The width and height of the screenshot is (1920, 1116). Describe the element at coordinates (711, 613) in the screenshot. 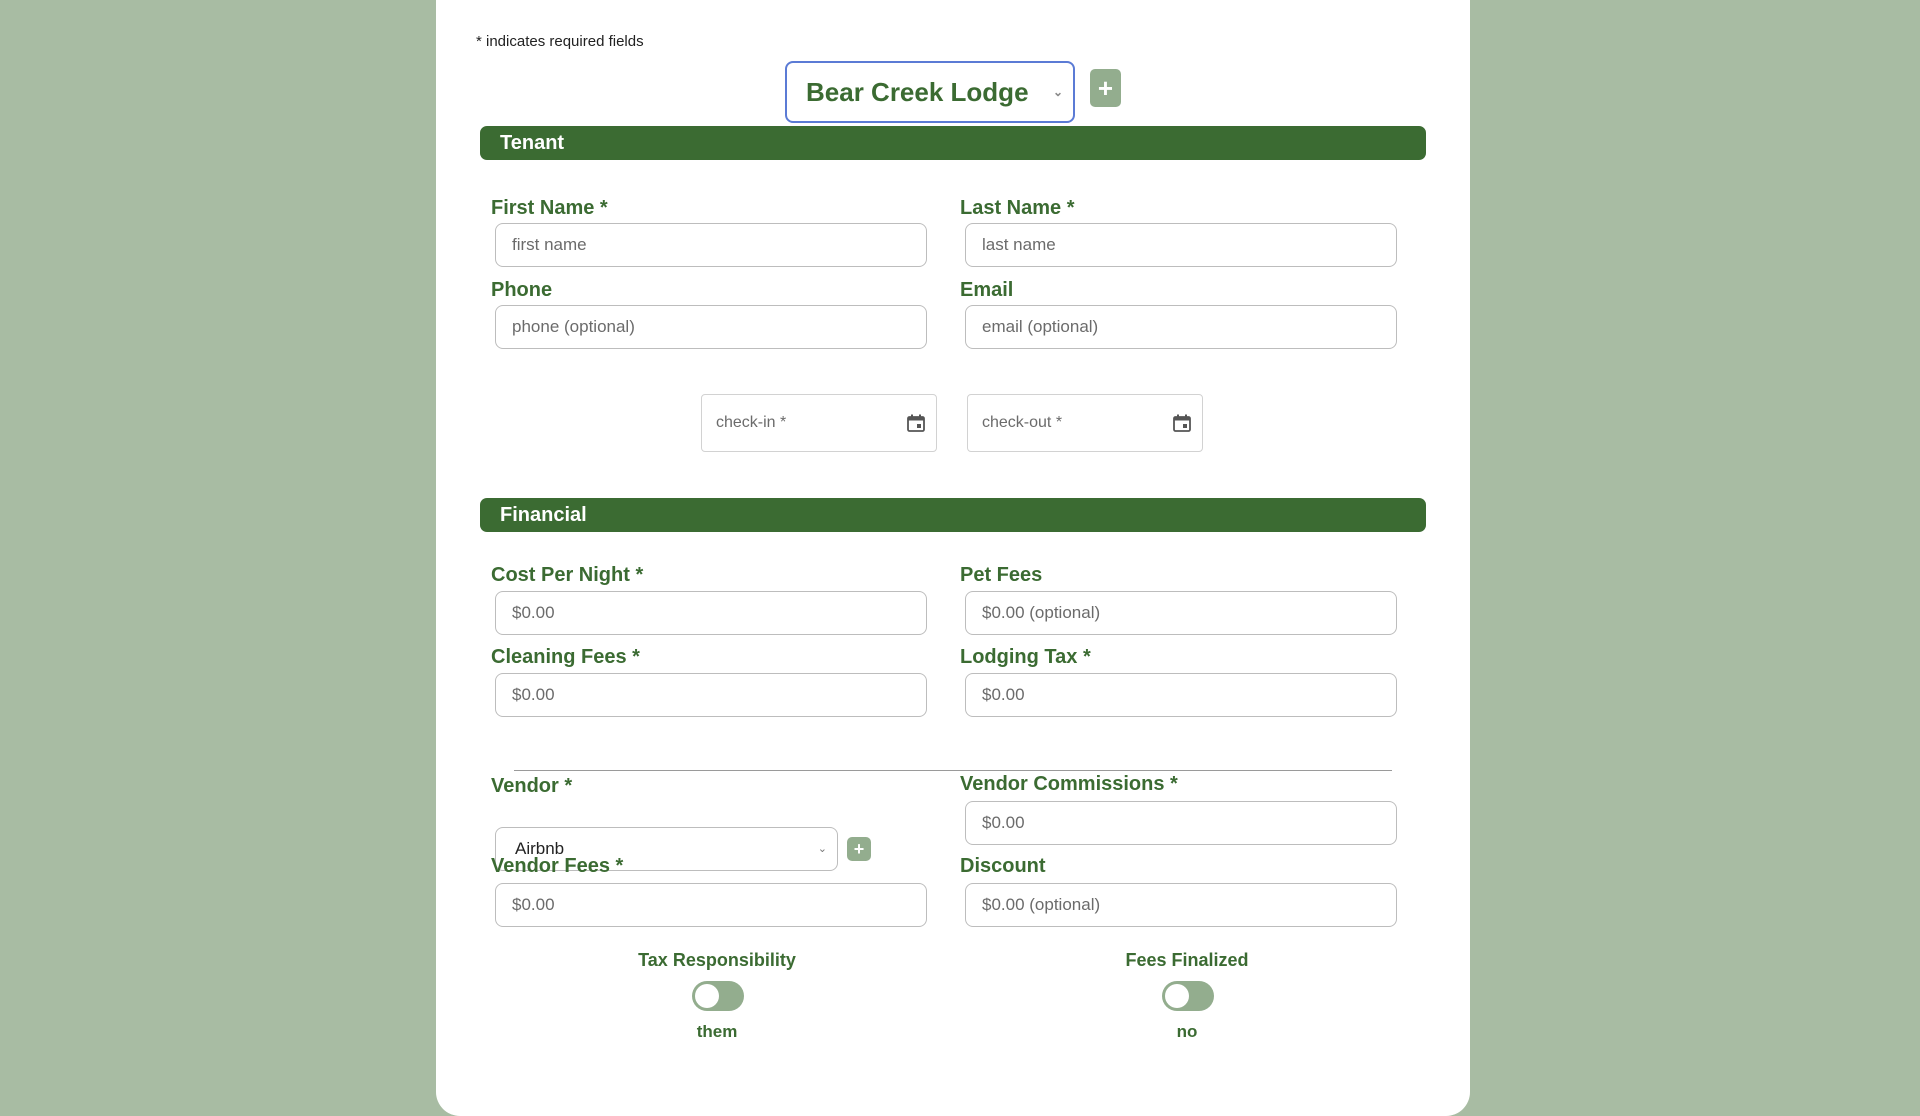

I see `cost-per-night-input: $0.00` at that location.